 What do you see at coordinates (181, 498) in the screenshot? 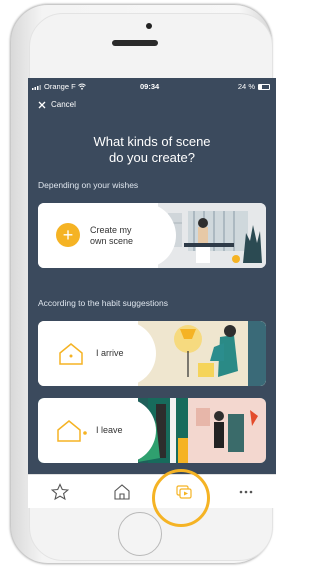
I see `highlight-ring` at bounding box center [181, 498].